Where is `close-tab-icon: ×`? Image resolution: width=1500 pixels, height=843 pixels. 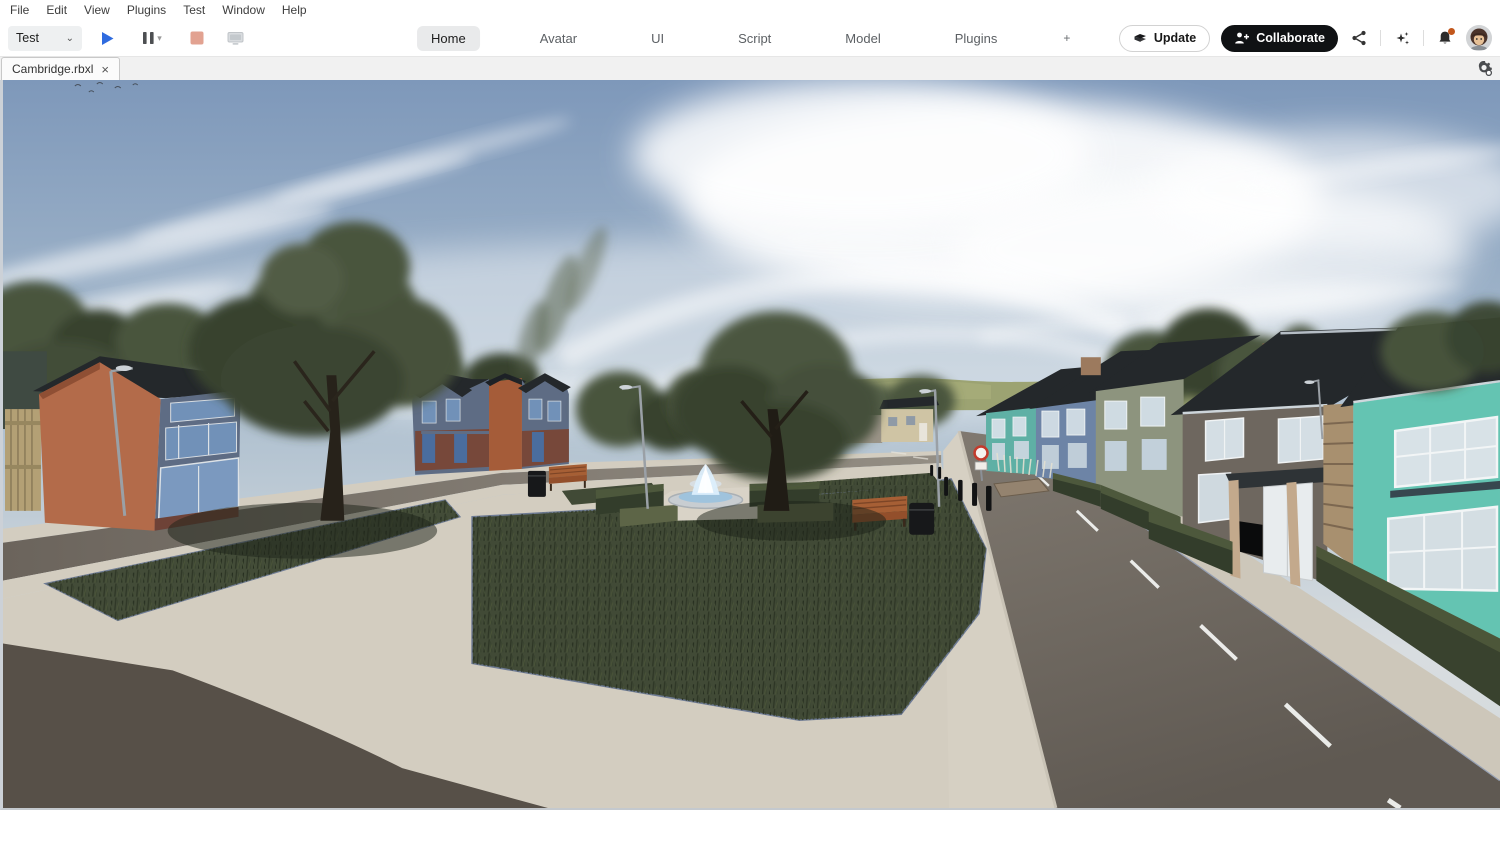
close-tab-icon: × is located at coordinates (105, 69).